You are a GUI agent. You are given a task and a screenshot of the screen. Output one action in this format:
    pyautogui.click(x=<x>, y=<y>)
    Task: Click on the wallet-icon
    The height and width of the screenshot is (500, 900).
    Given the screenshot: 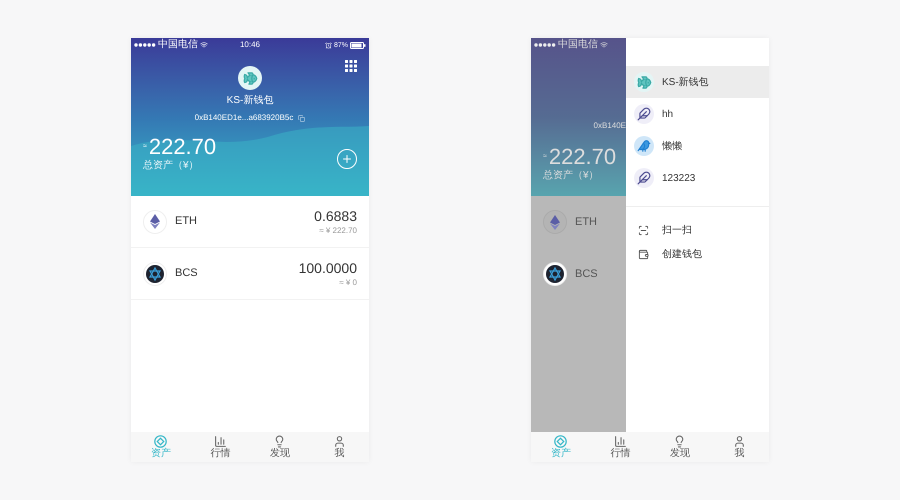 What is the action you would take?
    pyautogui.click(x=643, y=254)
    